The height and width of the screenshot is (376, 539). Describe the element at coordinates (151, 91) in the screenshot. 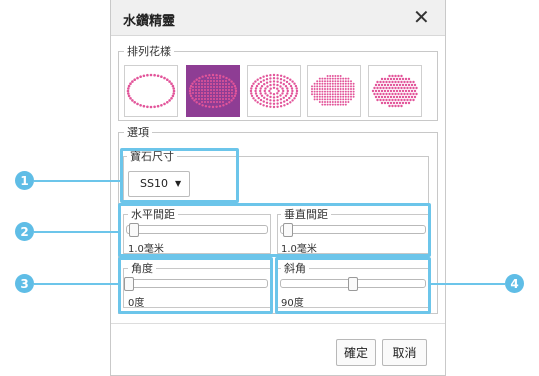

I see `pattern-outline-oval` at that location.